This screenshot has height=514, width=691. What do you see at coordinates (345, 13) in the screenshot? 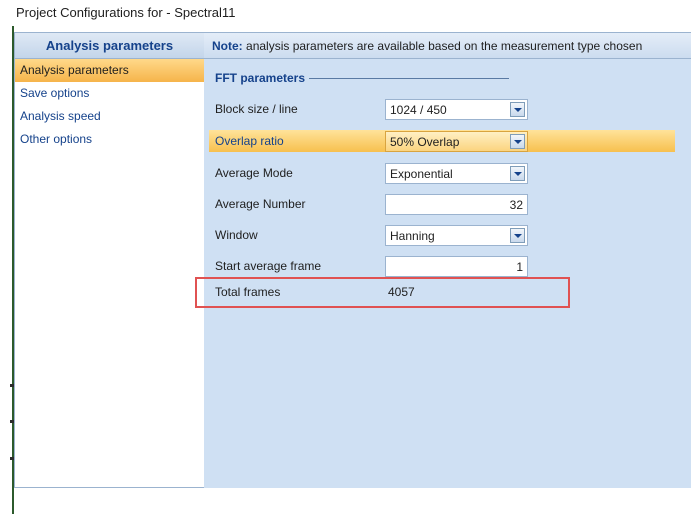
I see `window-title: Project Configurations for - Spectral11` at bounding box center [345, 13].